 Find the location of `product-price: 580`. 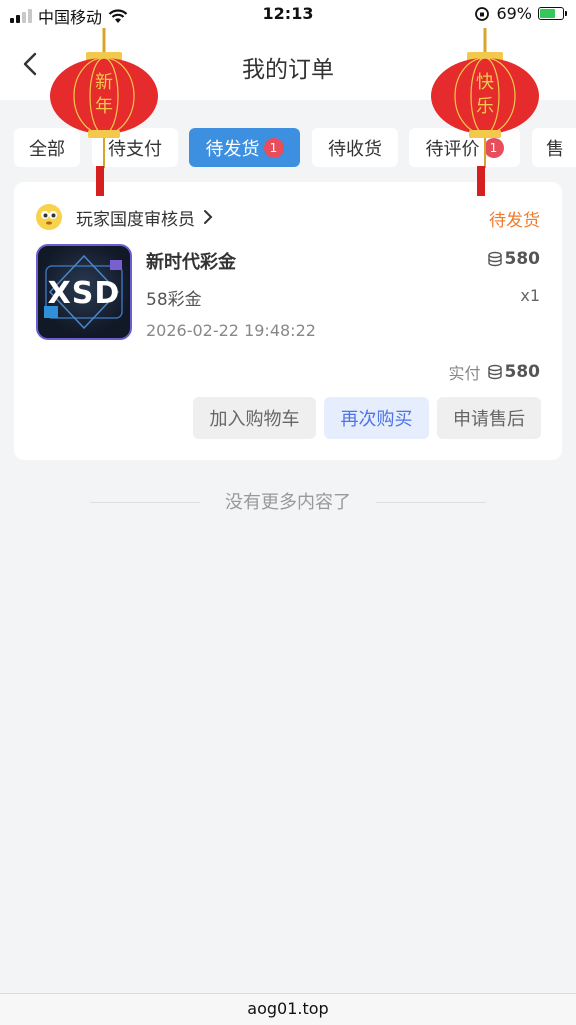

product-price: 580 is located at coordinates (514, 259).